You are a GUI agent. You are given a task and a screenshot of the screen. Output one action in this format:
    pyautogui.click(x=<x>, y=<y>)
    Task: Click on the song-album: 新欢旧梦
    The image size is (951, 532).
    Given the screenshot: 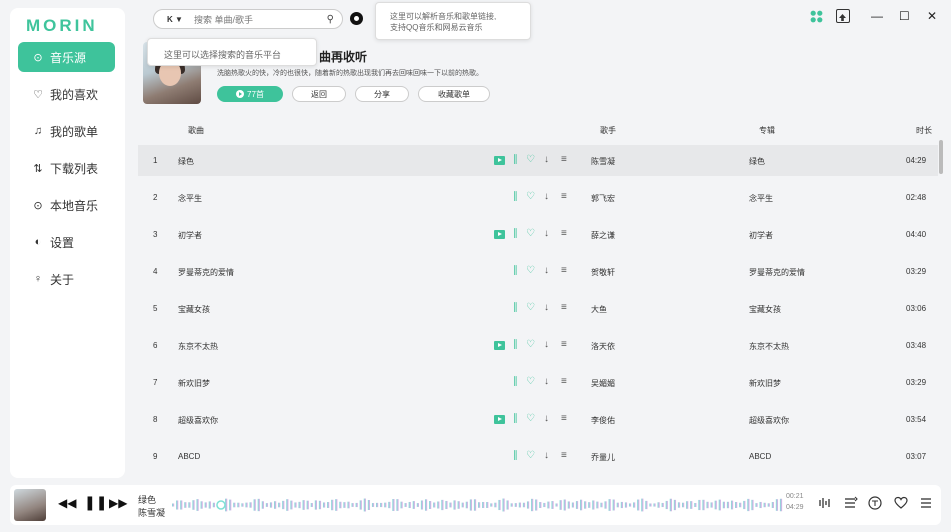 What is the action you would take?
    pyautogui.click(x=765, y=383)
    